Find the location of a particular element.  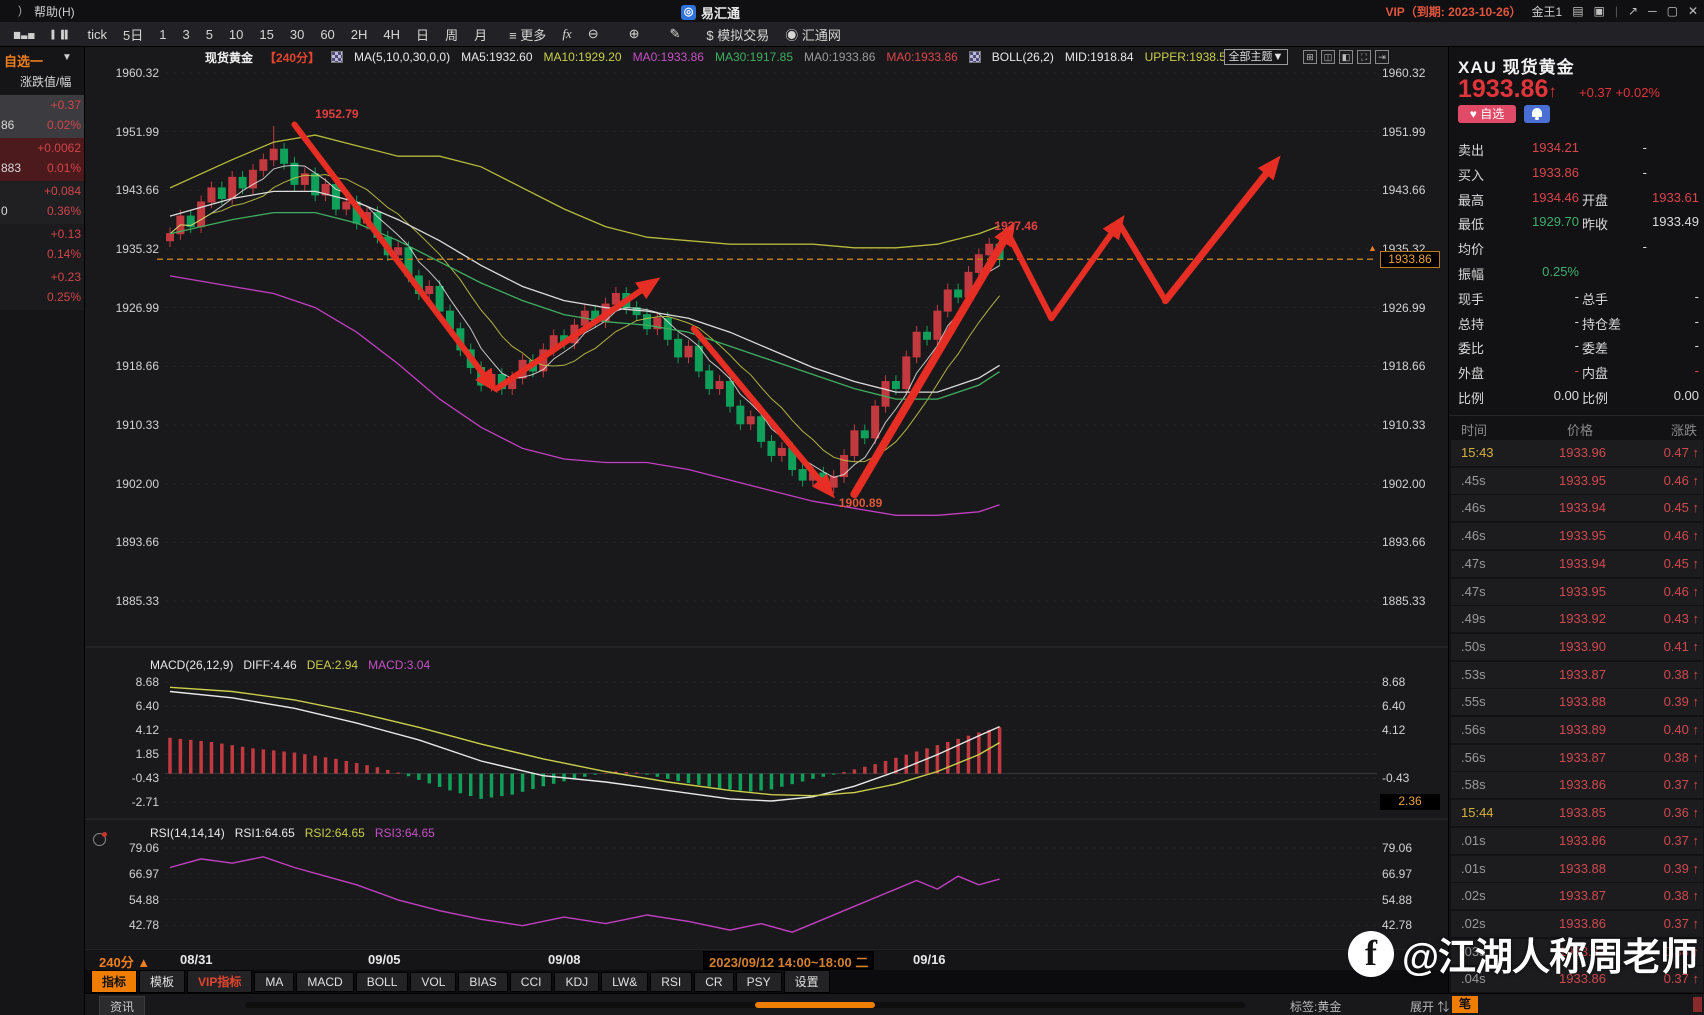

symbol-name: 现货黄金 is located at coordinates (229, 57).